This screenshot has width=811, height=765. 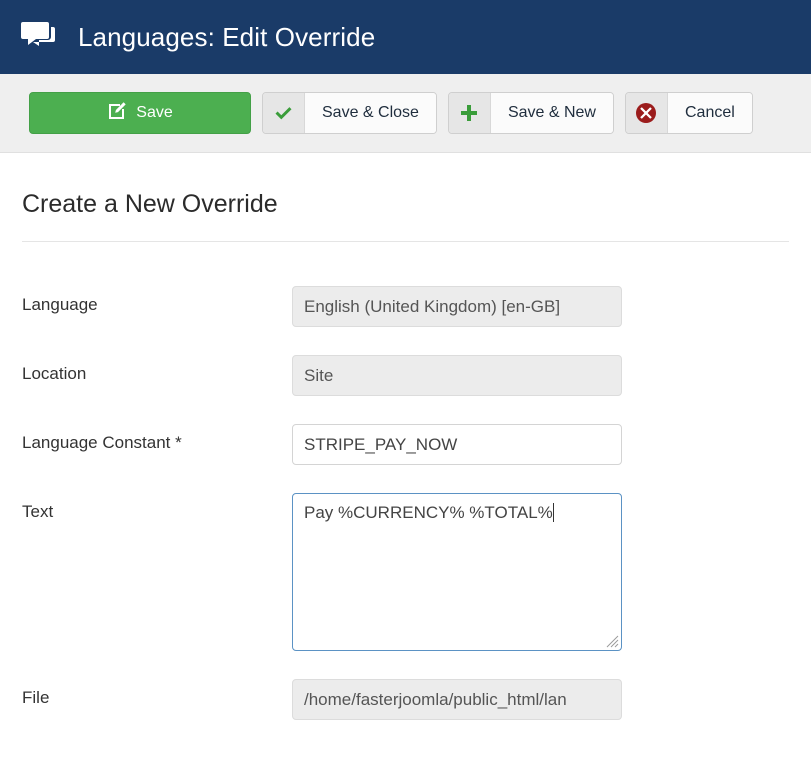 I want to click on check-icon, so click(x=284, y=113).